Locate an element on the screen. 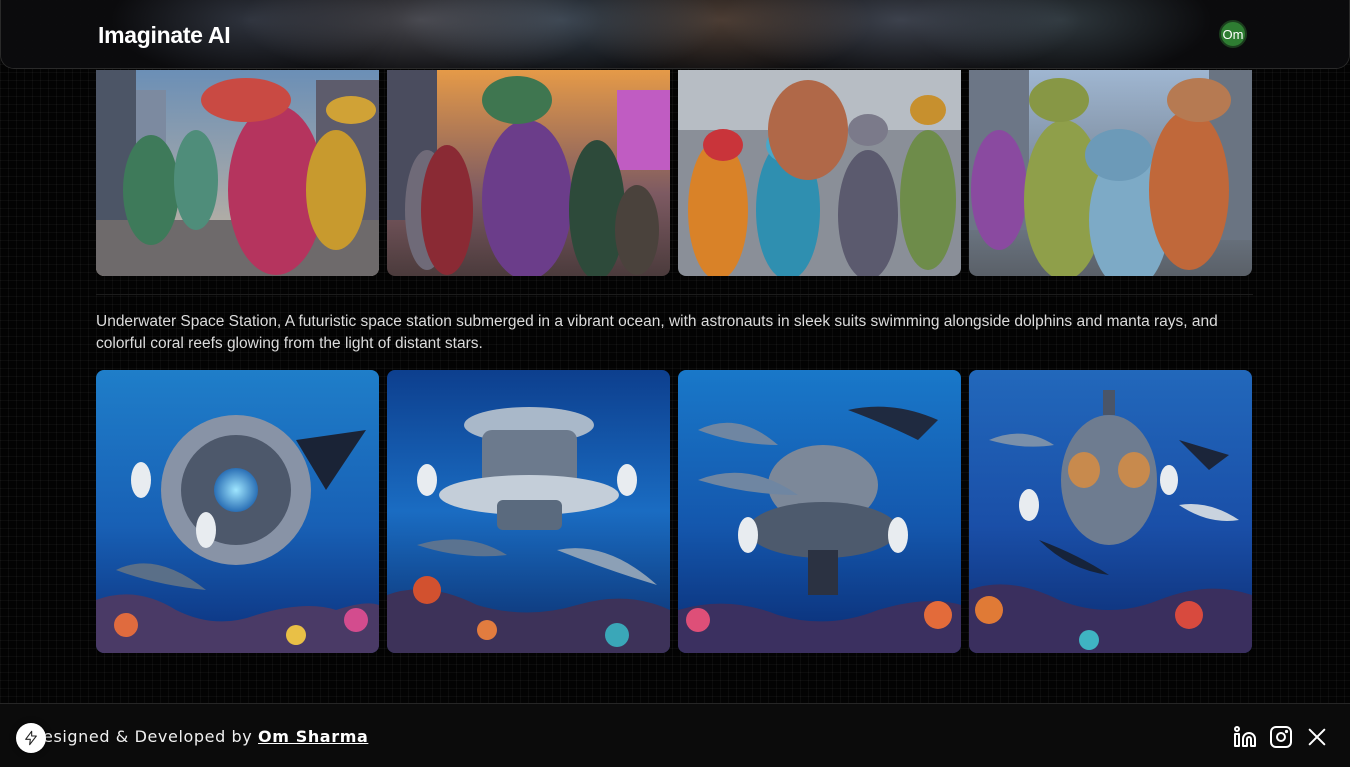  author-link: Om Sharma is located at coordinates (313, 736).